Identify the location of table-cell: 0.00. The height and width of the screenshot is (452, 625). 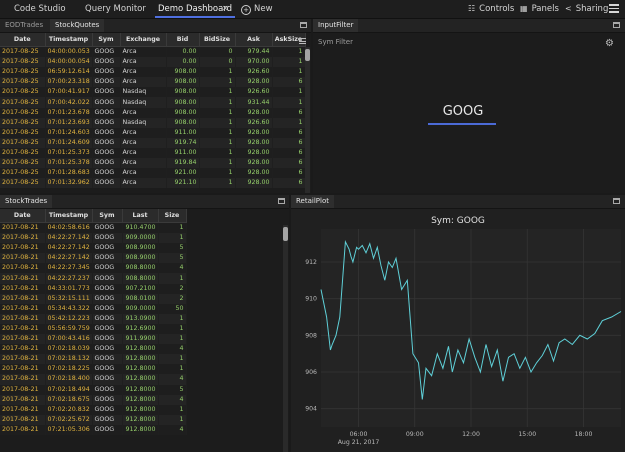
(183, 62).